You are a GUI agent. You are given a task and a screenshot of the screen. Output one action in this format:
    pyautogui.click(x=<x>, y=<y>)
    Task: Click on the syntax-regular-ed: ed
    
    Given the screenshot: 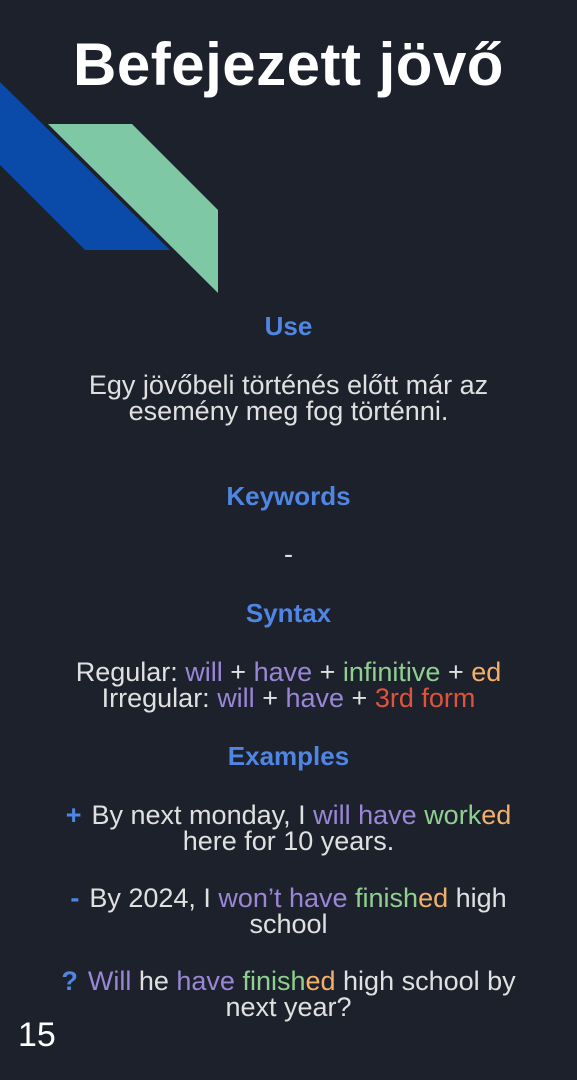 What is the action you would take?
    pyautogui.click(x=486, y=672)
    